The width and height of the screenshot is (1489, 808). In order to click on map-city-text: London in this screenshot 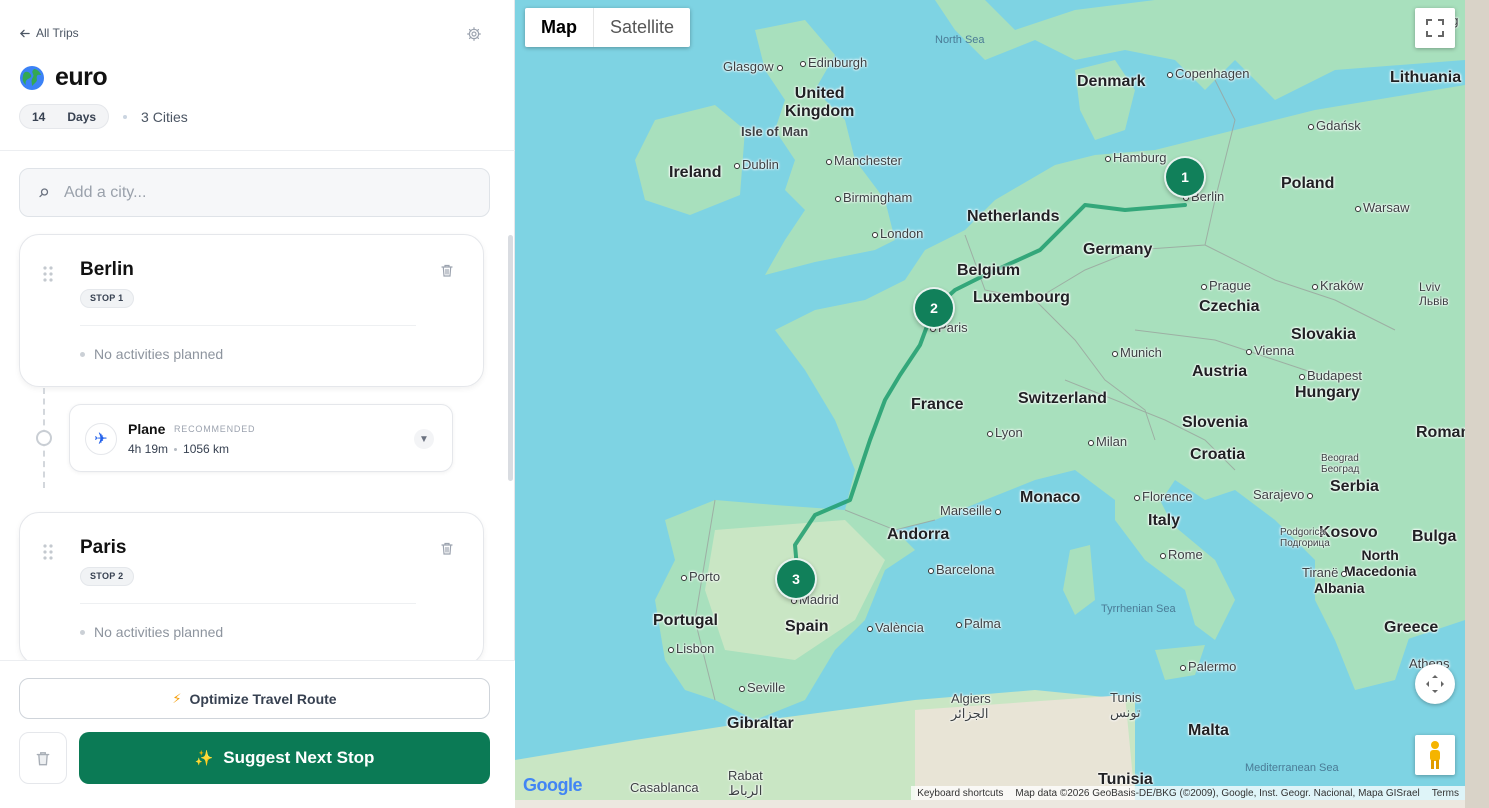, I will do `click(902, 233)`.